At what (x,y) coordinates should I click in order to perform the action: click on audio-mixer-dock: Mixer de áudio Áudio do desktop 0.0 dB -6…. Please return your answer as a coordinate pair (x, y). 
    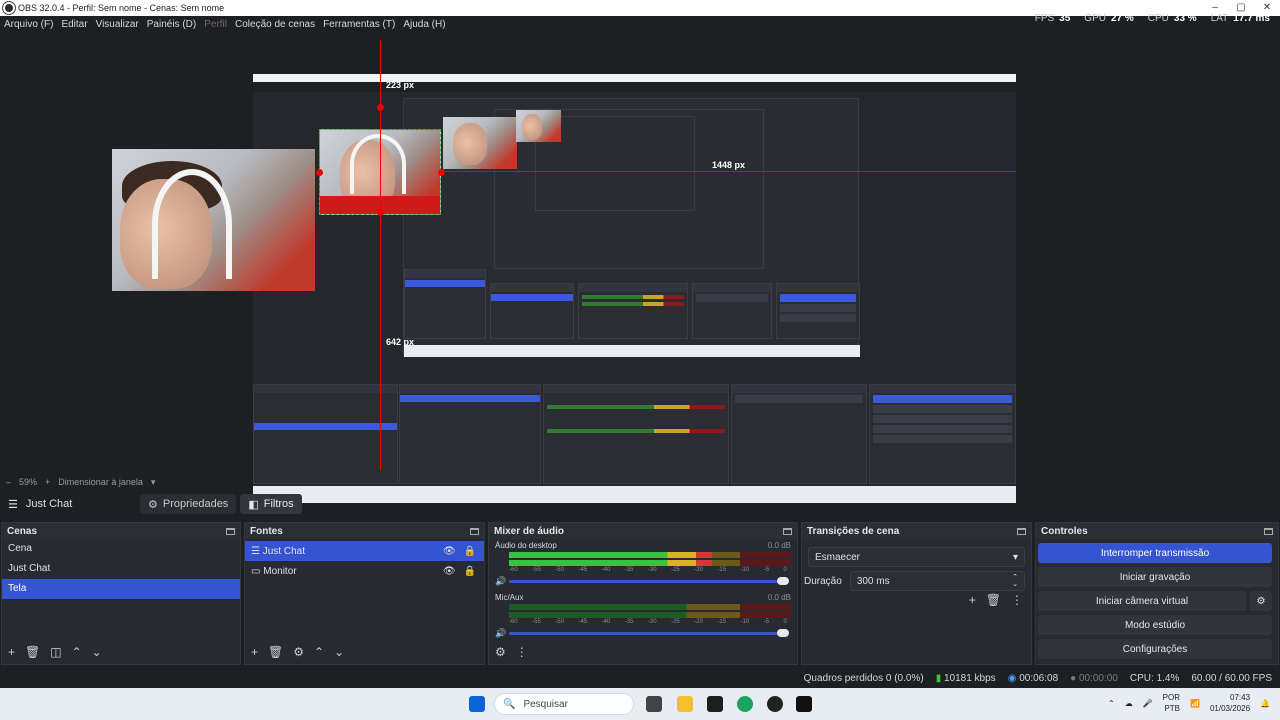
    Looking at the image, I should click on (643, 593).